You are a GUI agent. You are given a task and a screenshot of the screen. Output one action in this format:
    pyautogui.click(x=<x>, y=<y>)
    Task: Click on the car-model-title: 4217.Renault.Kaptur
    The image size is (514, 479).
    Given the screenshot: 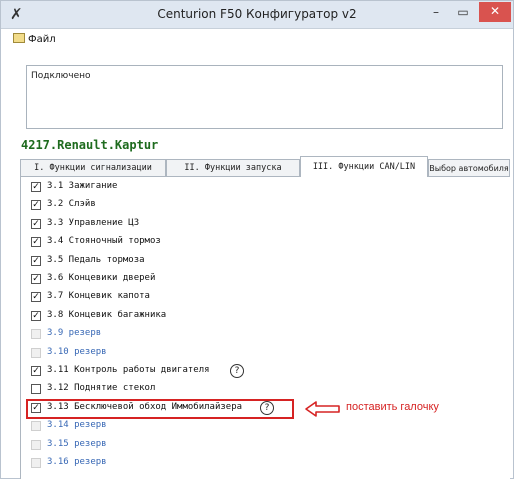 What is the action you would take?
    pyautogui.click(x=90, y=145)
    